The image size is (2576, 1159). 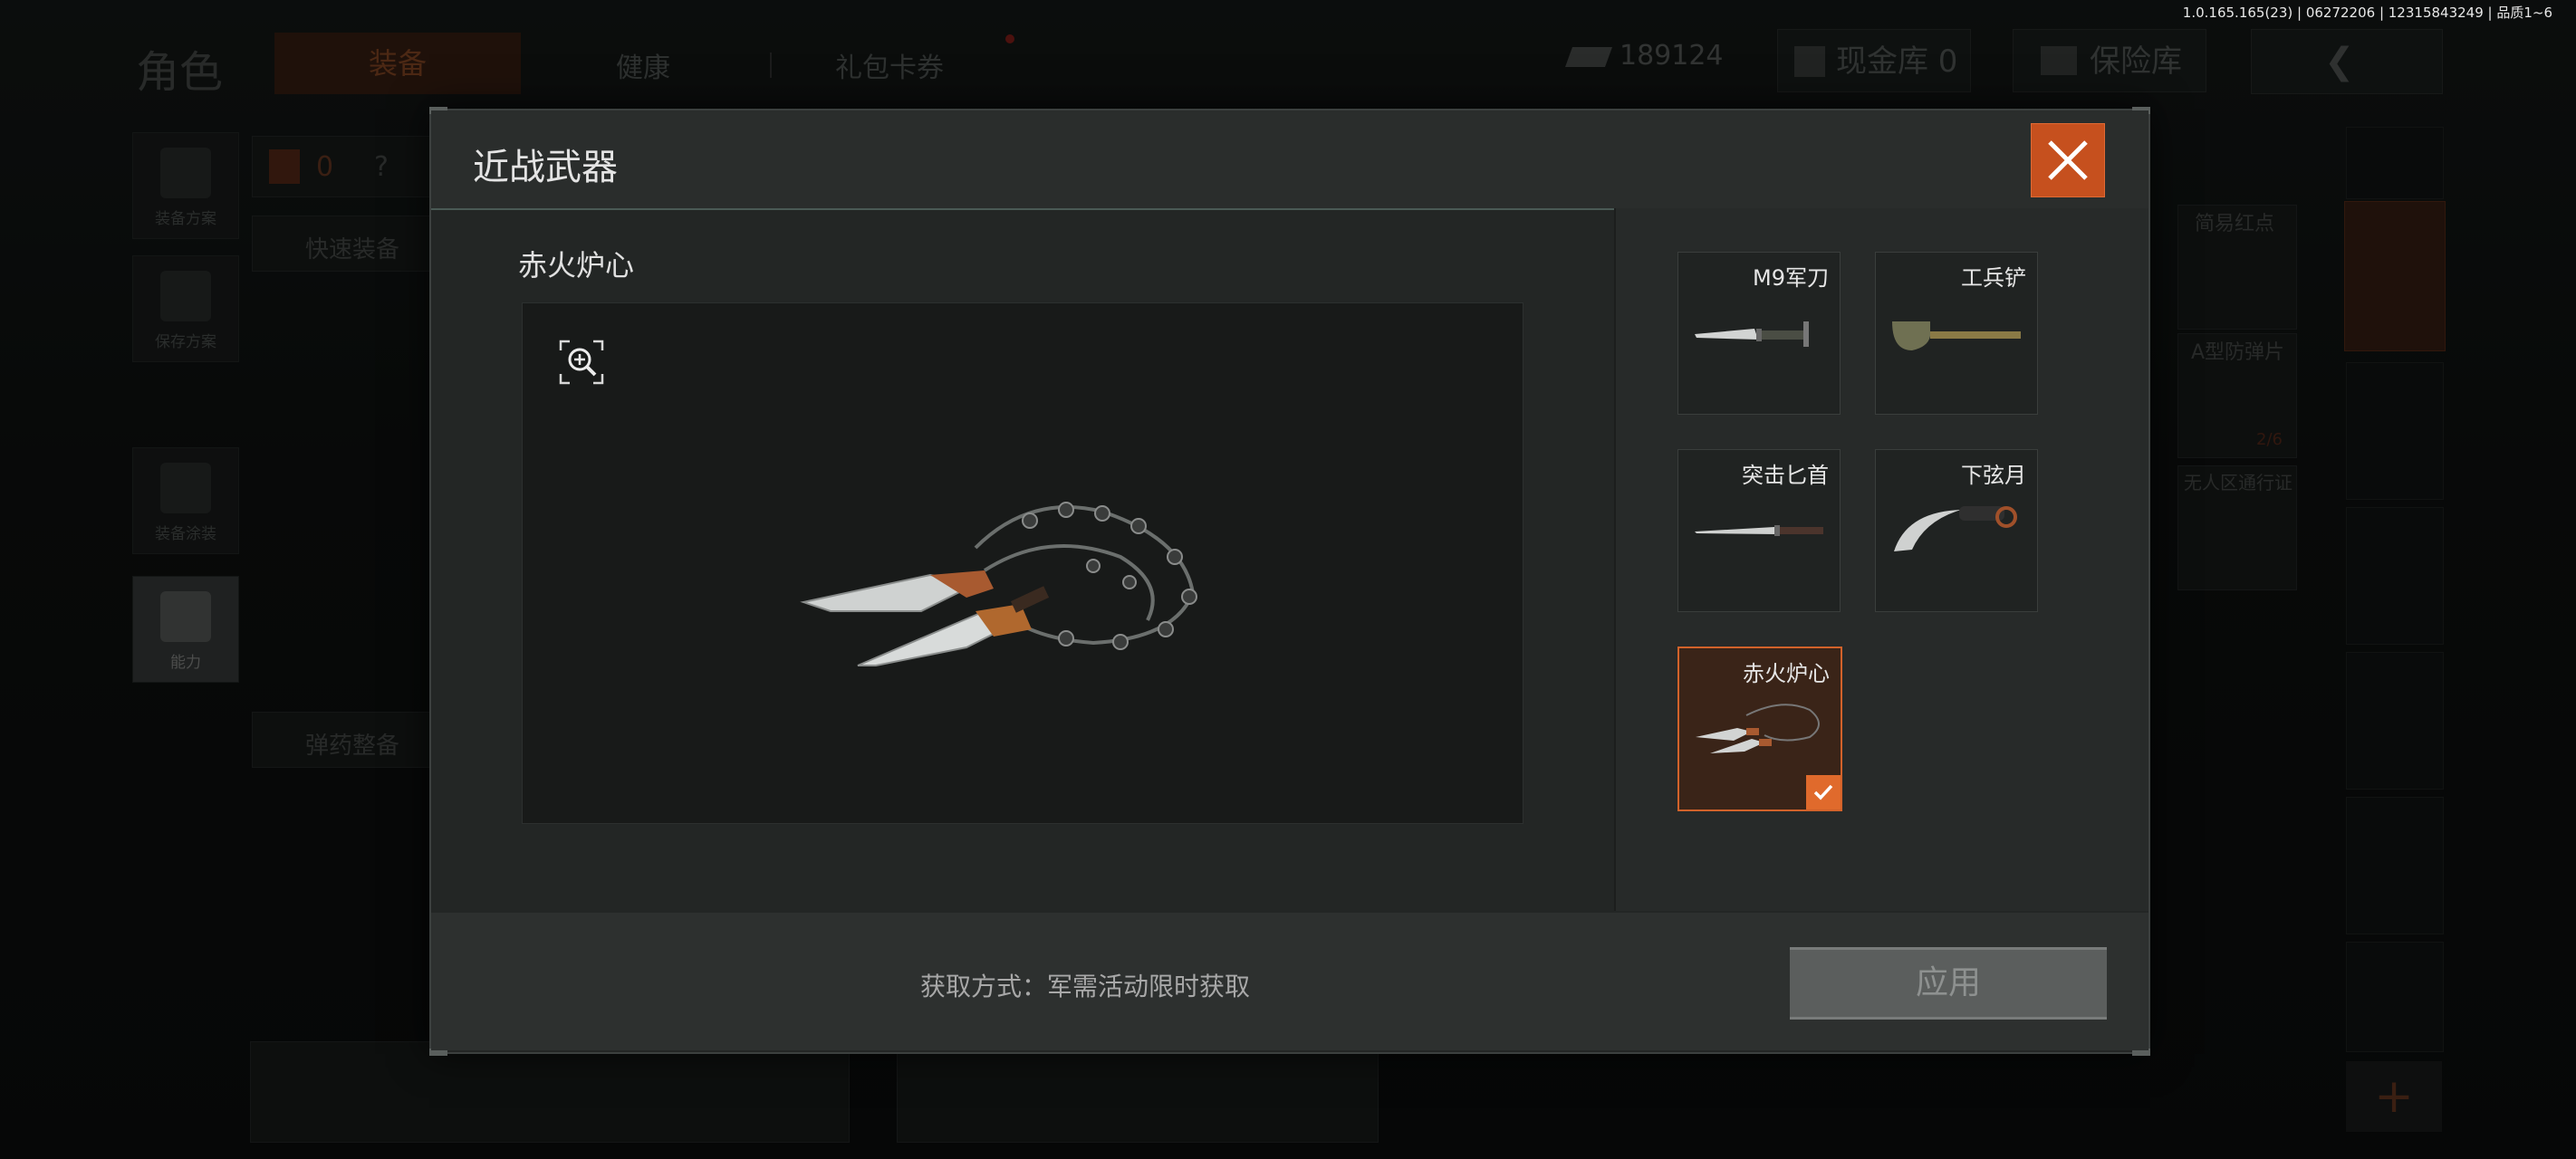 I want to click on weapon-item-red-furnace: 赤火炉心, so click(x=1759, y=729).